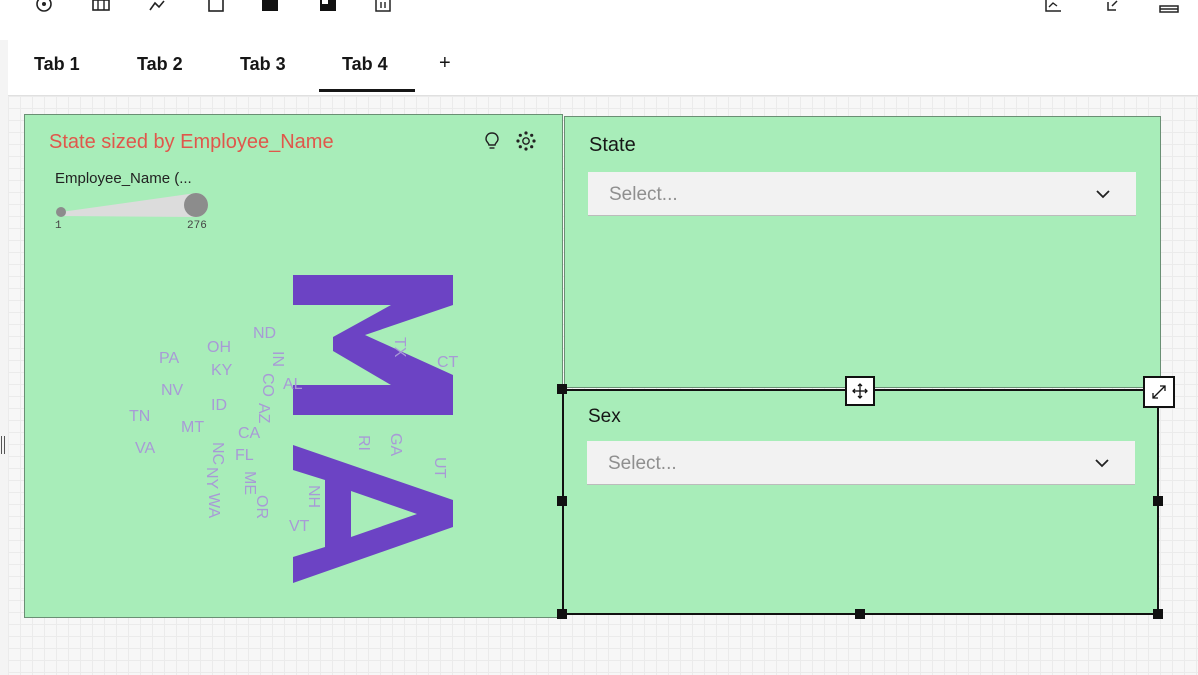  What do you see at coordinates (270, 10) in the screenshot?
I see `fill-panel-icon` at bounding box center [270, 10].